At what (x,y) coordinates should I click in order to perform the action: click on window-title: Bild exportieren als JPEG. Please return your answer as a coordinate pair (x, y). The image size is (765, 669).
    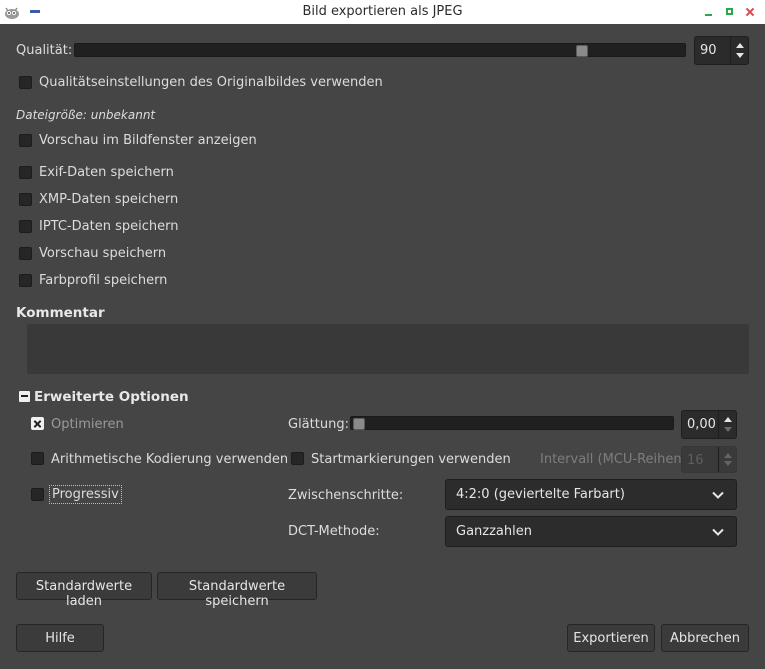
    Looking at the image, I should click on (382, 11).